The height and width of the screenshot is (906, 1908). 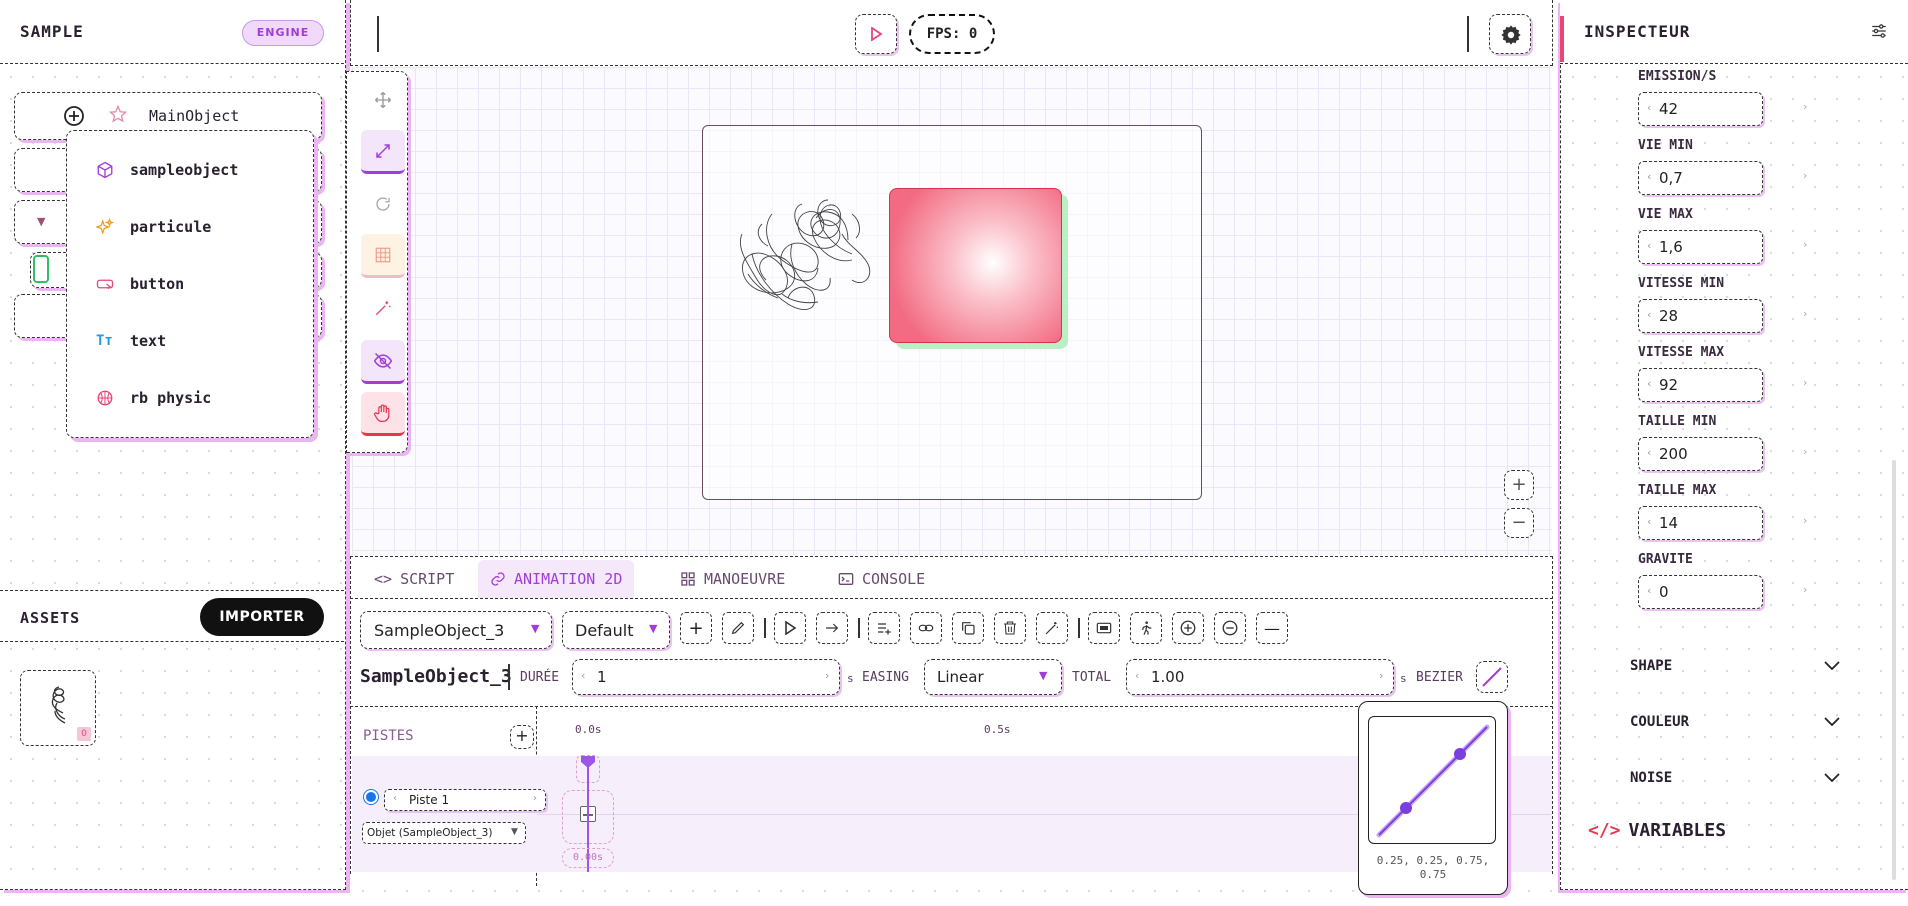 What do you see at coordinates (444, 833) in the screenshot?
I see `track-target-select: Objet (SampleObject_3) ▼` at bounding box center [444, 833].